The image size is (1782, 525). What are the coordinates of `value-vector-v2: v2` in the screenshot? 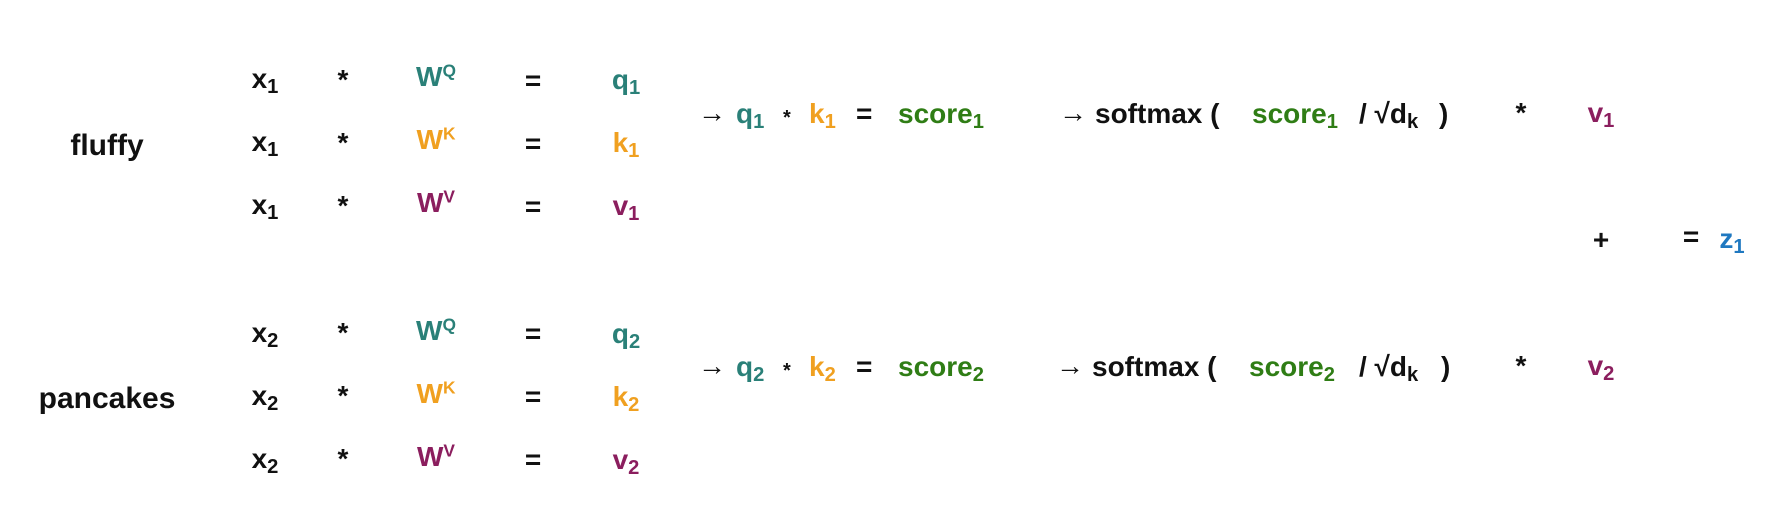 It's located at (626, 462).